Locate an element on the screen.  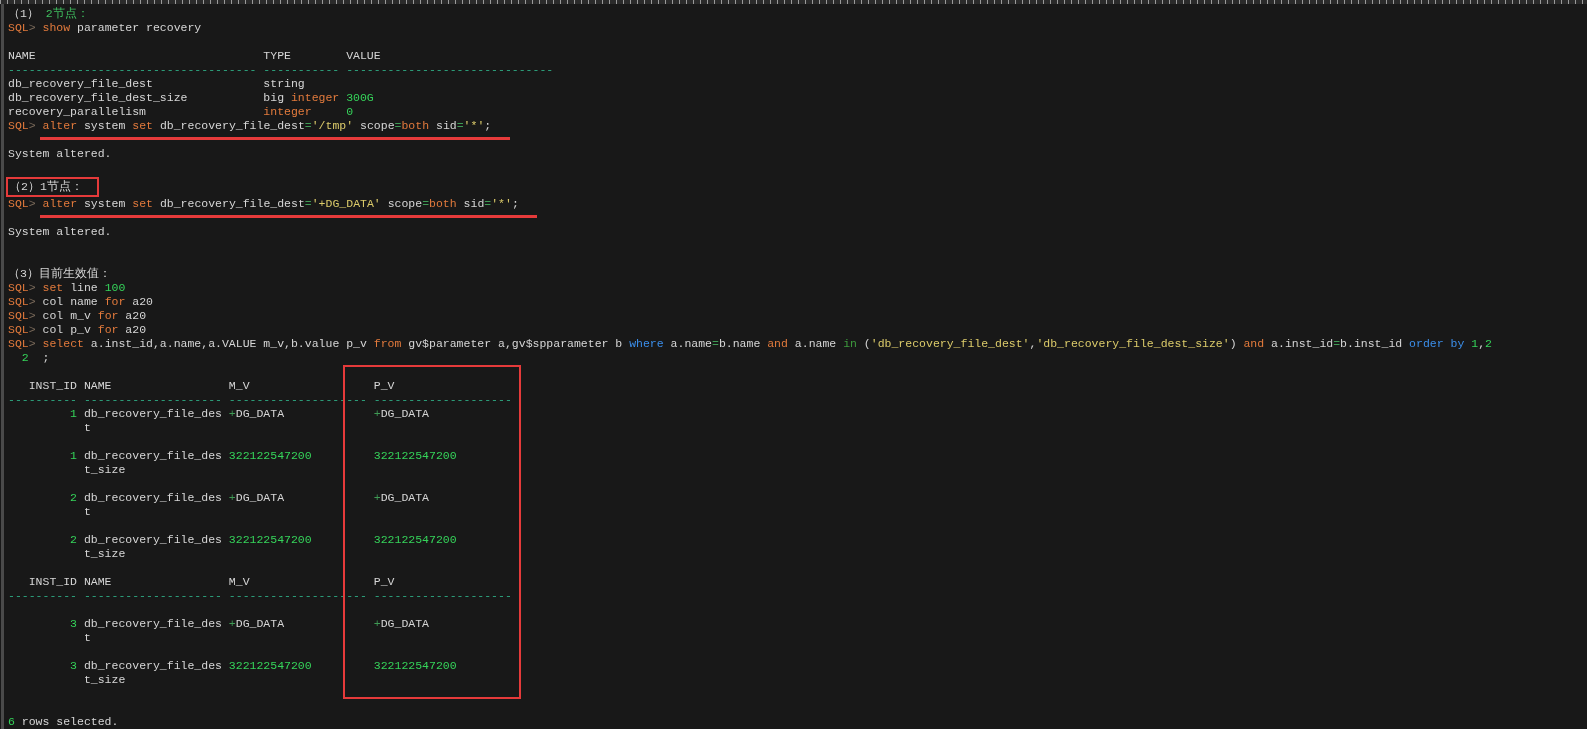
terminal-line: 3 db_recovery_file_des +DG_DATA +DG_DATA is located at coordinates (249, 624).